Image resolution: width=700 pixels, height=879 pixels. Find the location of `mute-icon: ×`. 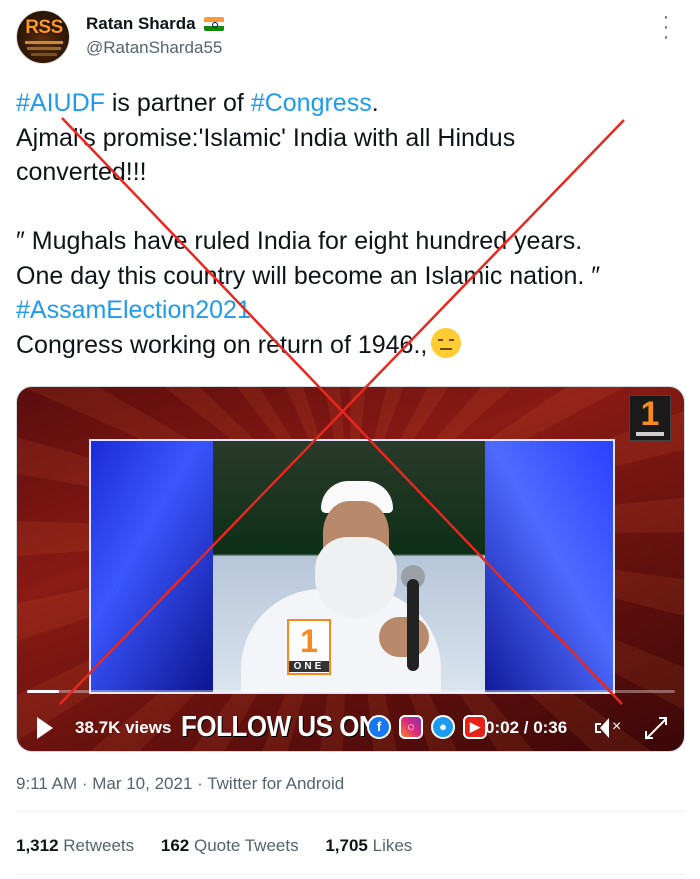

mute-icon: × is located at coordinates (610, 728).